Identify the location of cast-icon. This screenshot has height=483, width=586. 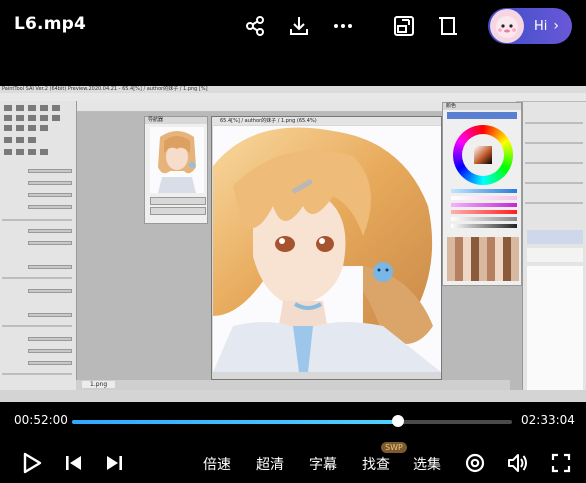
(404, 26).